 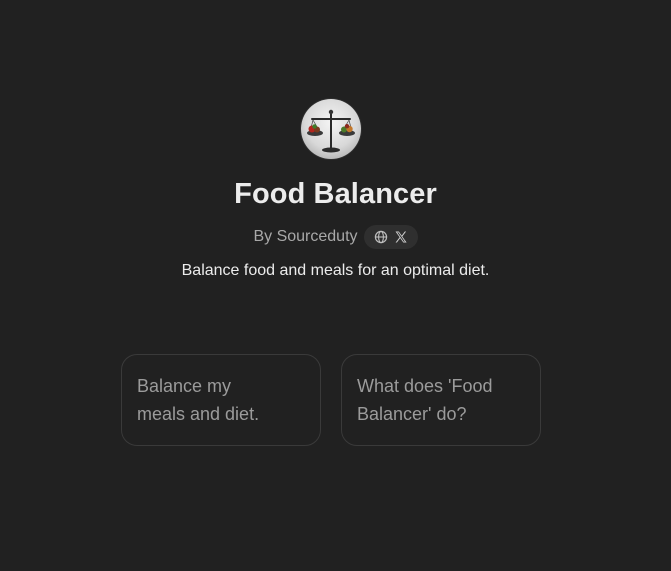 I want to click on globe-icon, so click(x=381, y=237).